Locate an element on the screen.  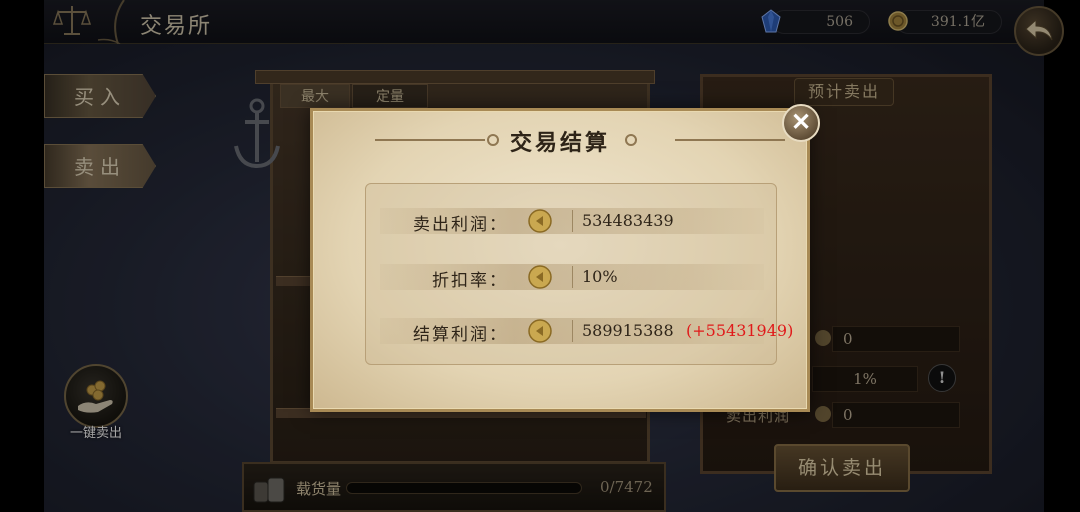
settlement-profit-row: 结算利润： 589915388 (+55431949) is located at coordinates (586, 331).